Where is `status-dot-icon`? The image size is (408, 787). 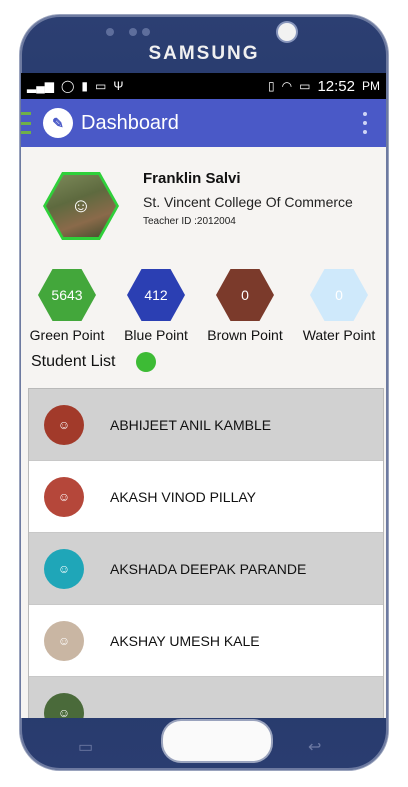
status-dot-icon is located at coordinates (146, 362).